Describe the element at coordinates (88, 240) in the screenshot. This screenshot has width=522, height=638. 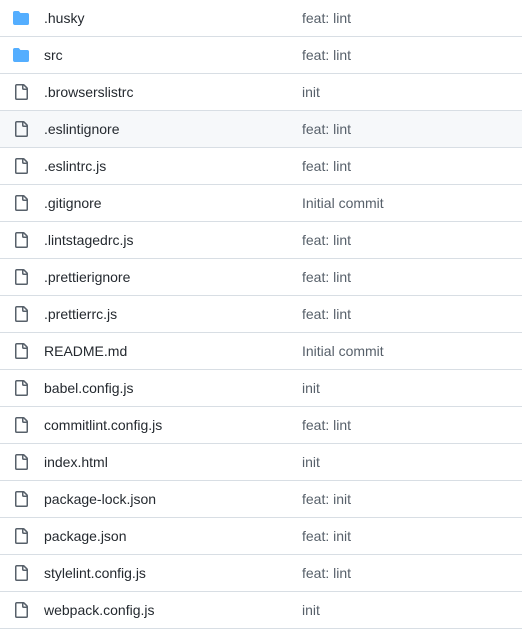
I see `file-name-link: .lintstagedrc.js` at that location.